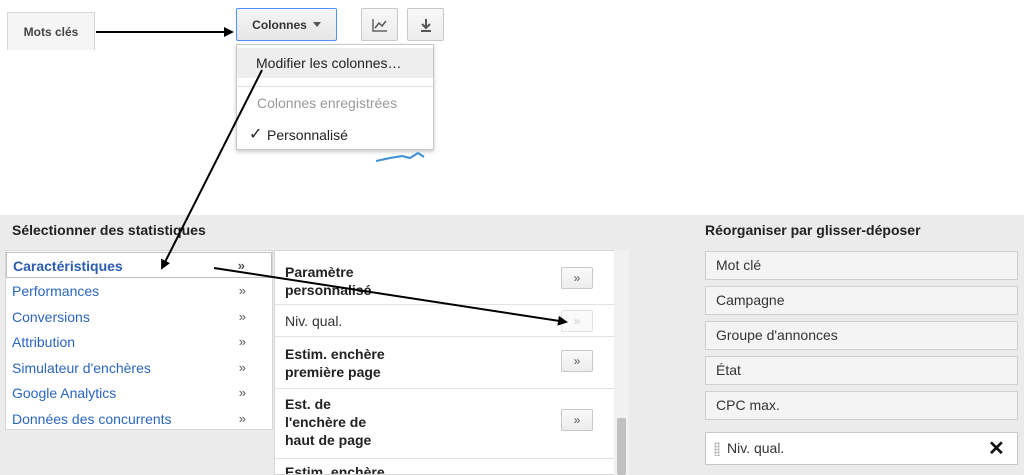 This screenshot has height=475, width=1024. What do you see at coordinates (861, 300) in the screenshot?
I see `column-item-campagne: Campagne` at bounding box center [861, 300].